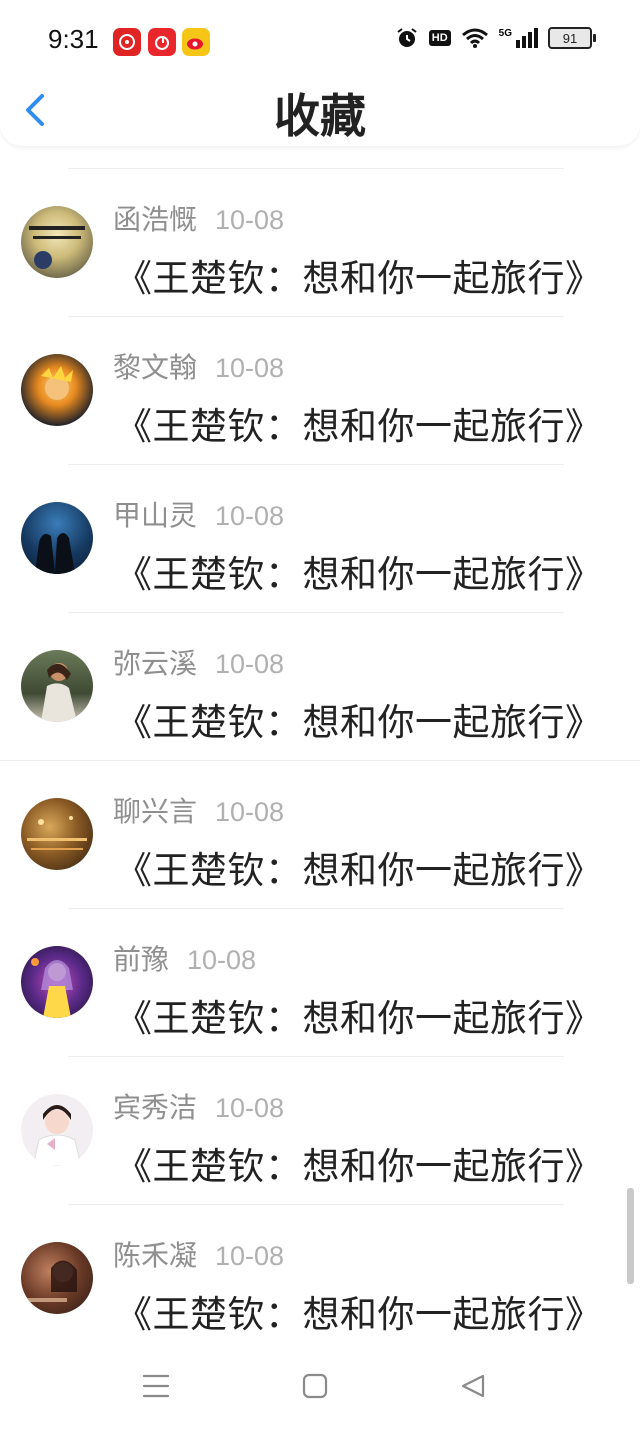 The image size is (640, 1429). What do you see at coordinates (162, 42) in the screenshot?
I see `netease-music-icon` at bounding box center [162, 42].